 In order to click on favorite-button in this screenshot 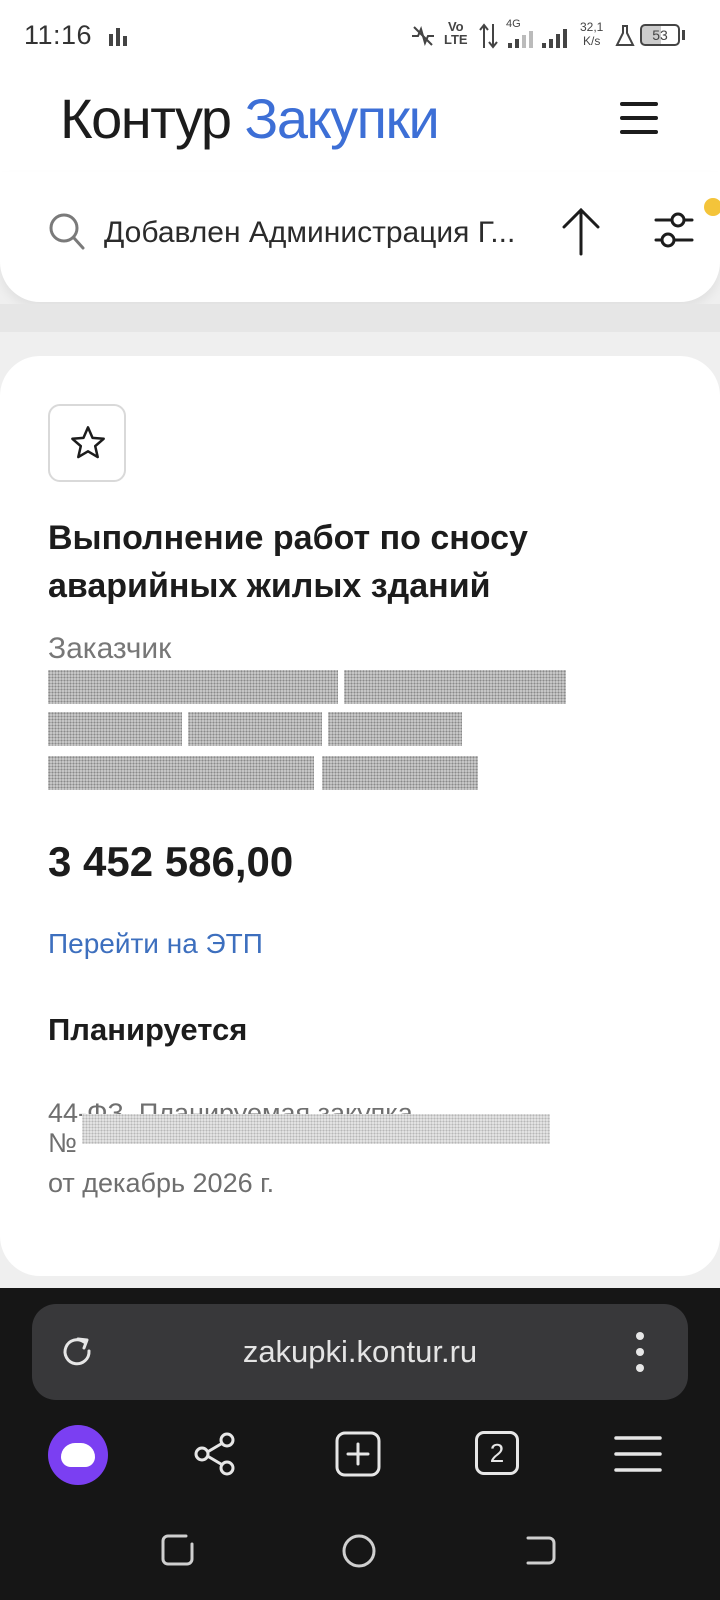, I will do `click(87, 443)`.